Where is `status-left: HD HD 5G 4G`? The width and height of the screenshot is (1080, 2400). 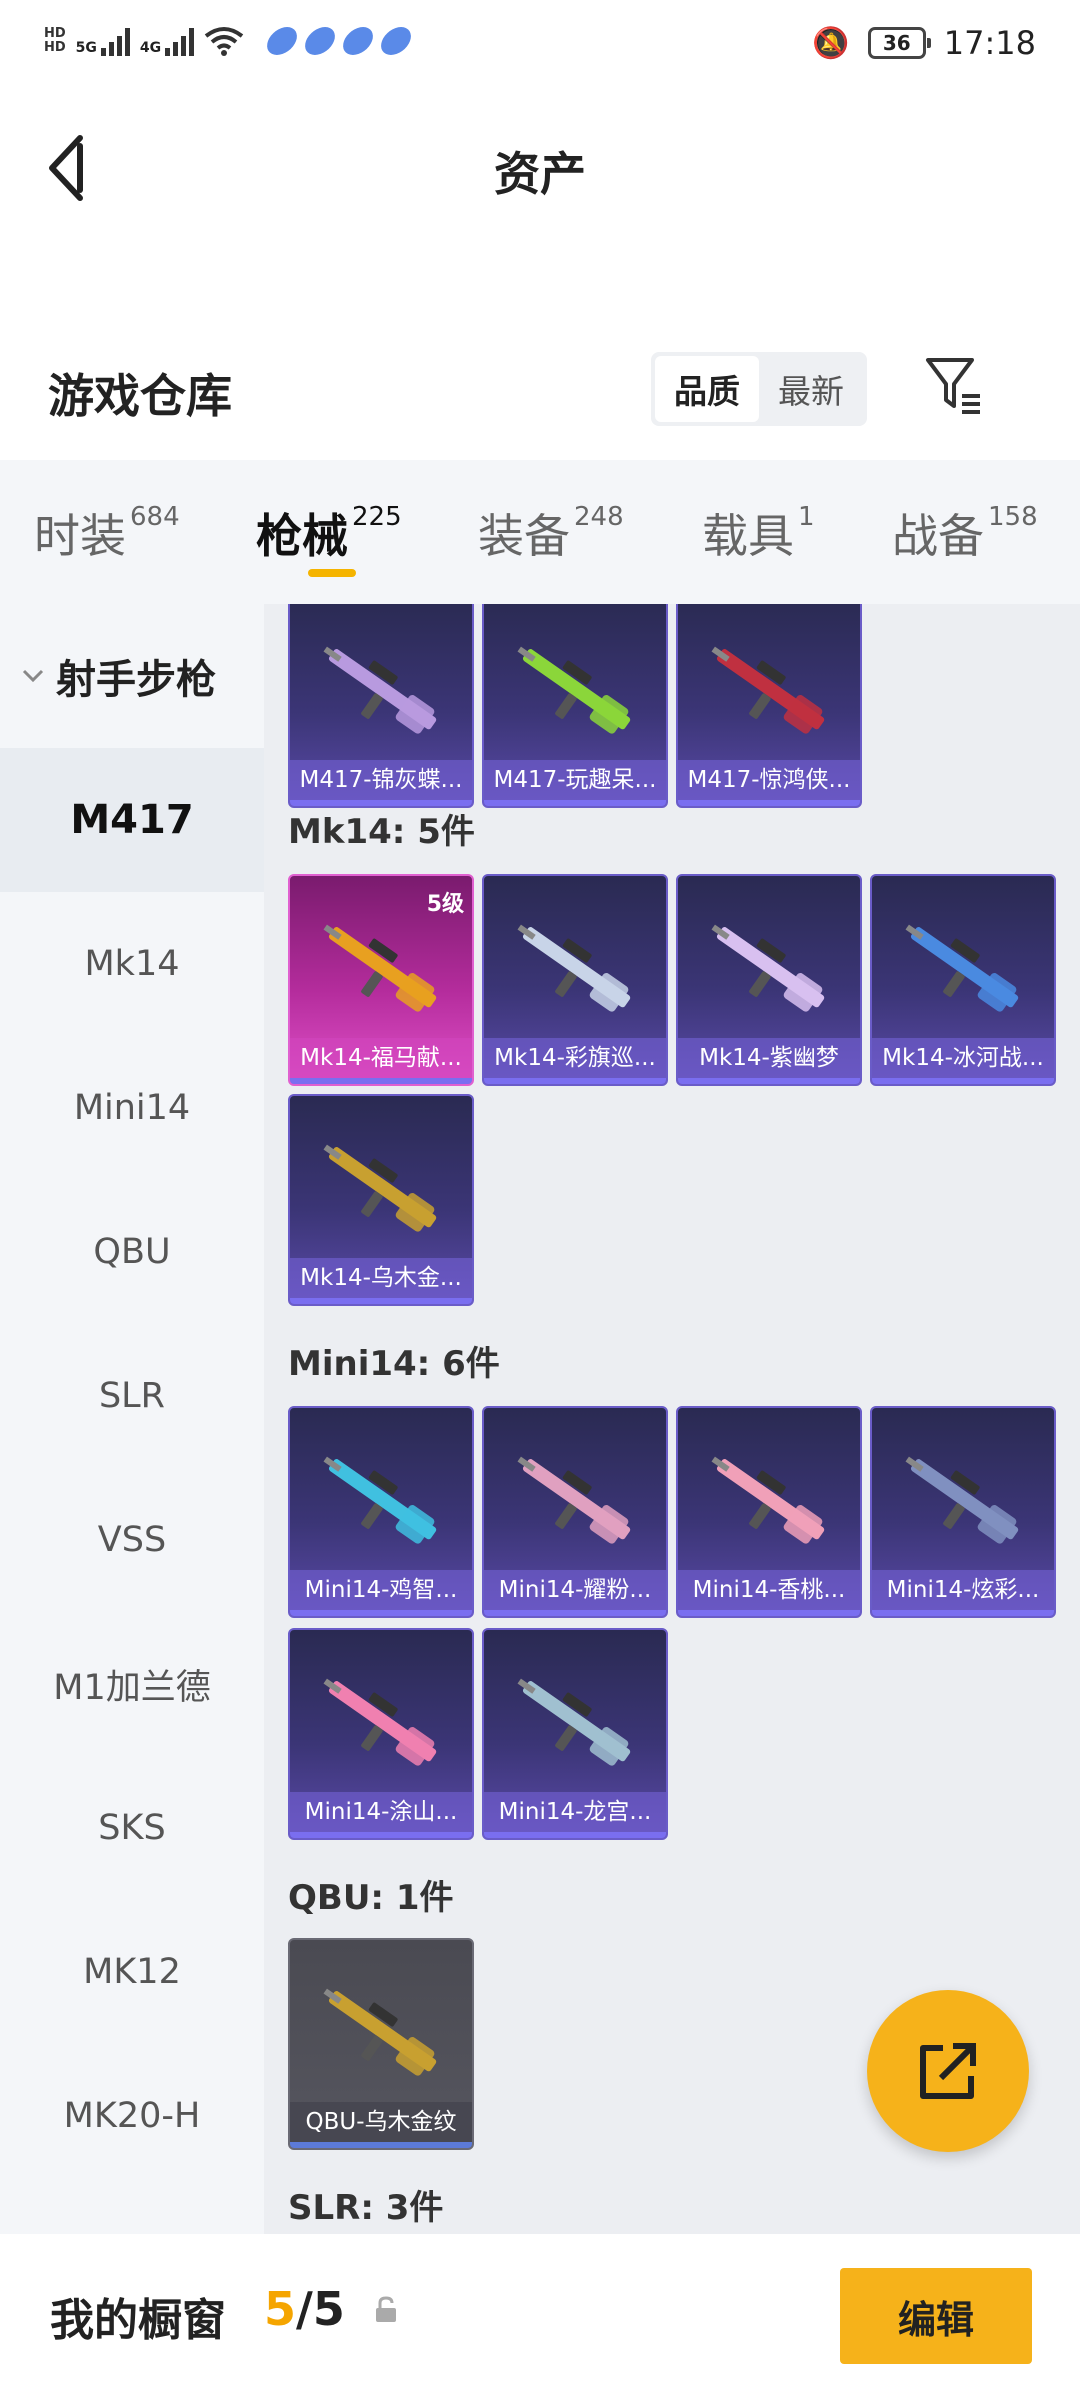 status-left: HD HD 5G 4G is located at coordinates (230, 41).